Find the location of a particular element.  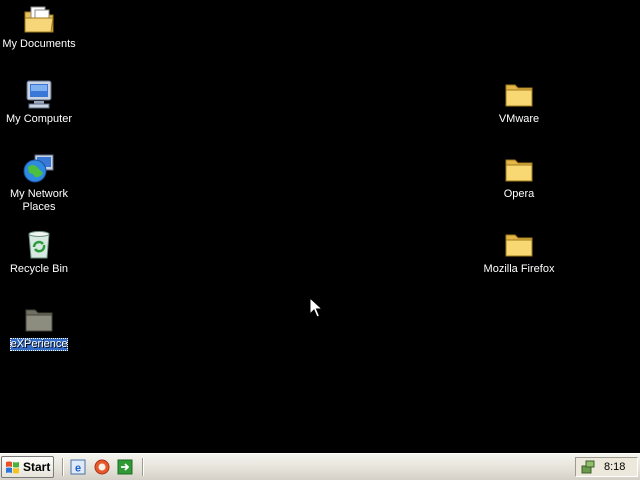

browser-icon is located at coordinates (102, 467).